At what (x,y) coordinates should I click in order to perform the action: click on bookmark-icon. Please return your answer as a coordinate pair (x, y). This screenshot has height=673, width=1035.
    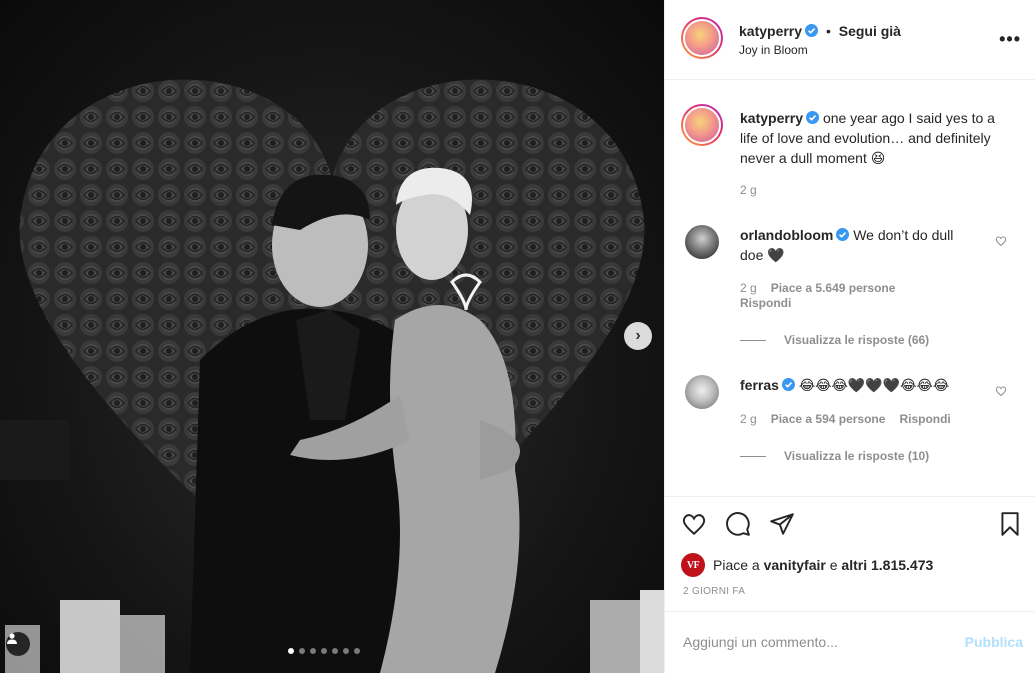
    Looking at the image, I should click on (1010, 524).